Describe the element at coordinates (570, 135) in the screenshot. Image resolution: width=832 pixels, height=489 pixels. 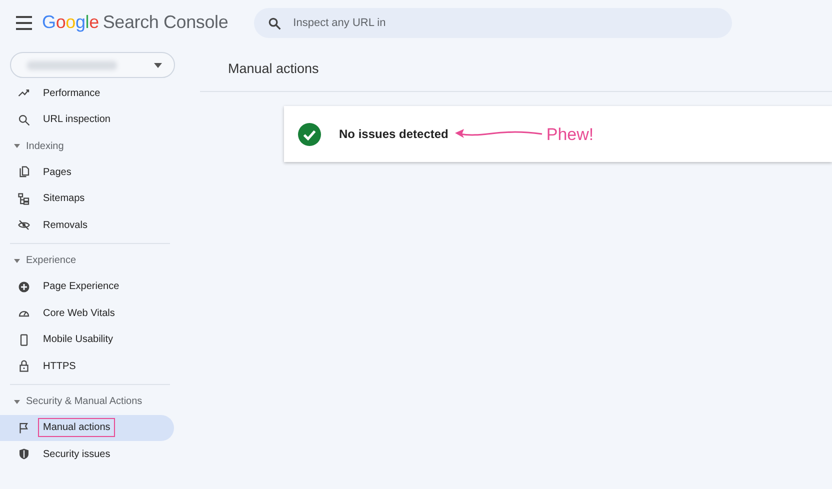
I see `annotation-text: Phew!` at that location.